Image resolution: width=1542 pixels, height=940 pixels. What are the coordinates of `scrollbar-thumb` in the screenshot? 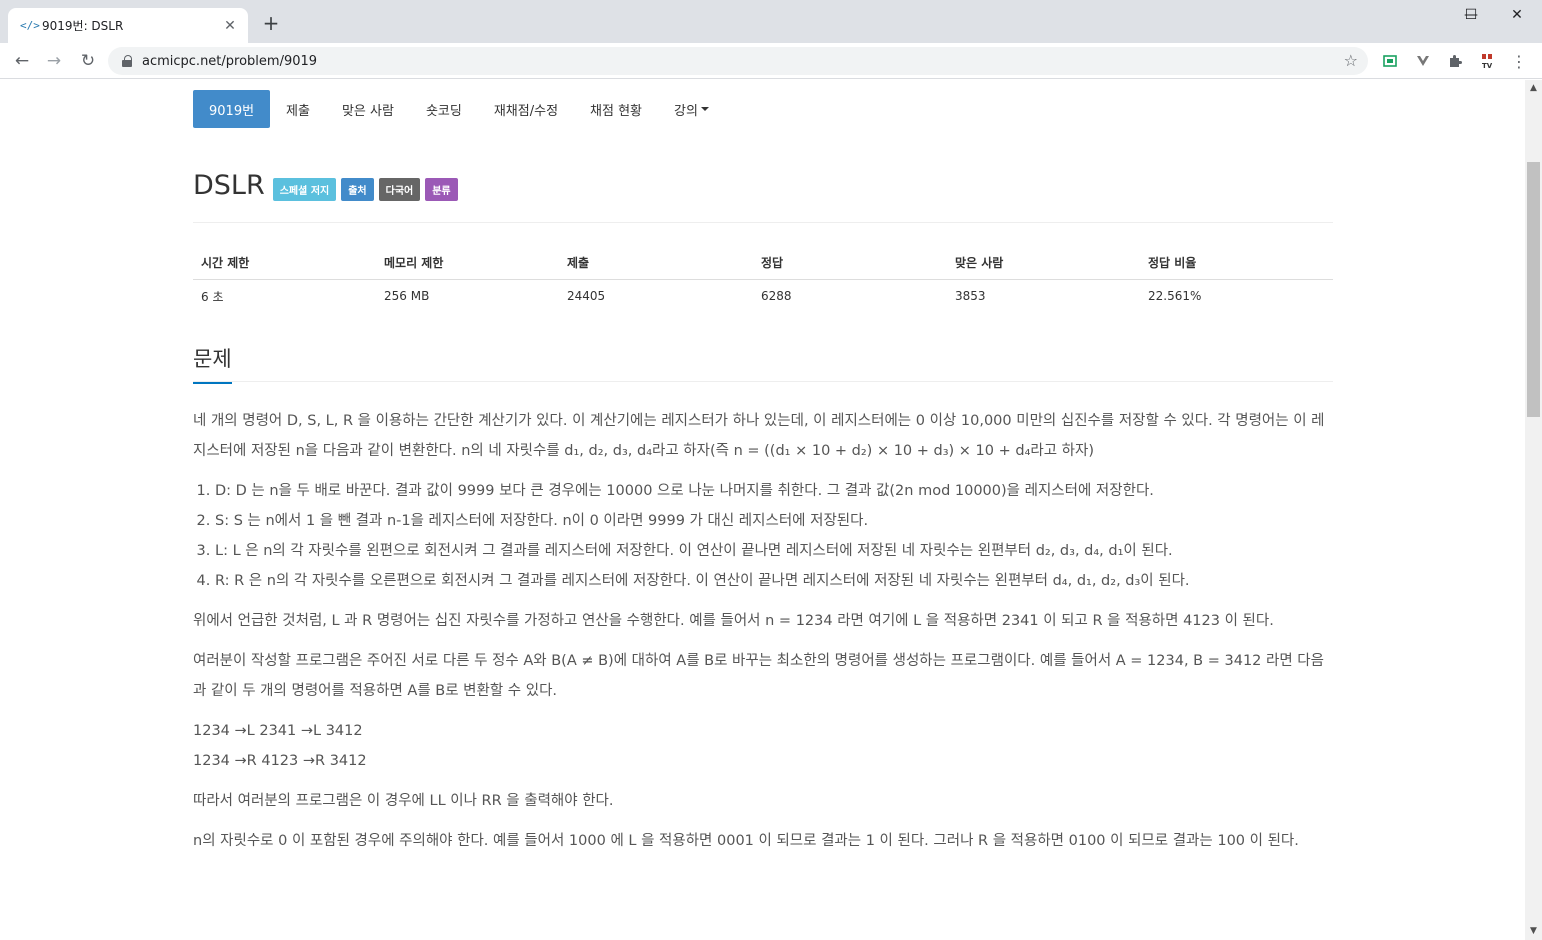 It's located at (1533, 289).